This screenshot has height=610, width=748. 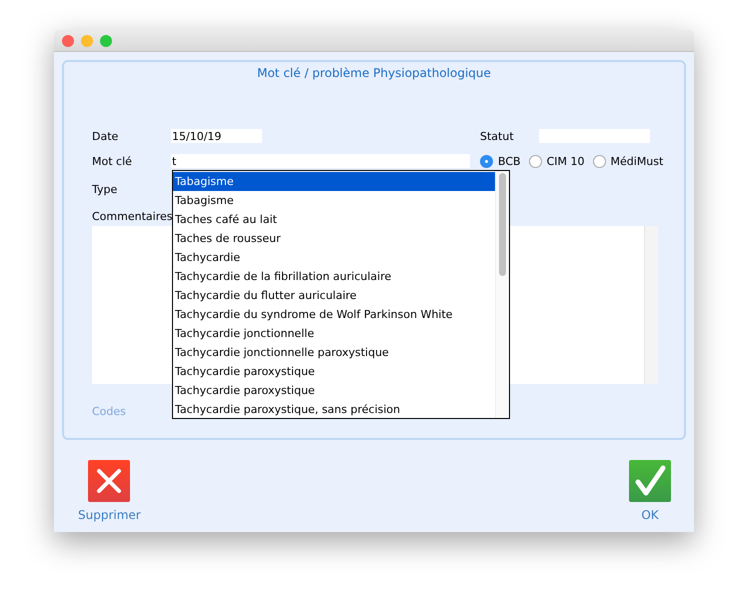 What do you see at coordinates (334, 333) in the screenshot?
I see `suggestion-item: Tachycardie jonctionnelle` at bounding box center [334, 333].